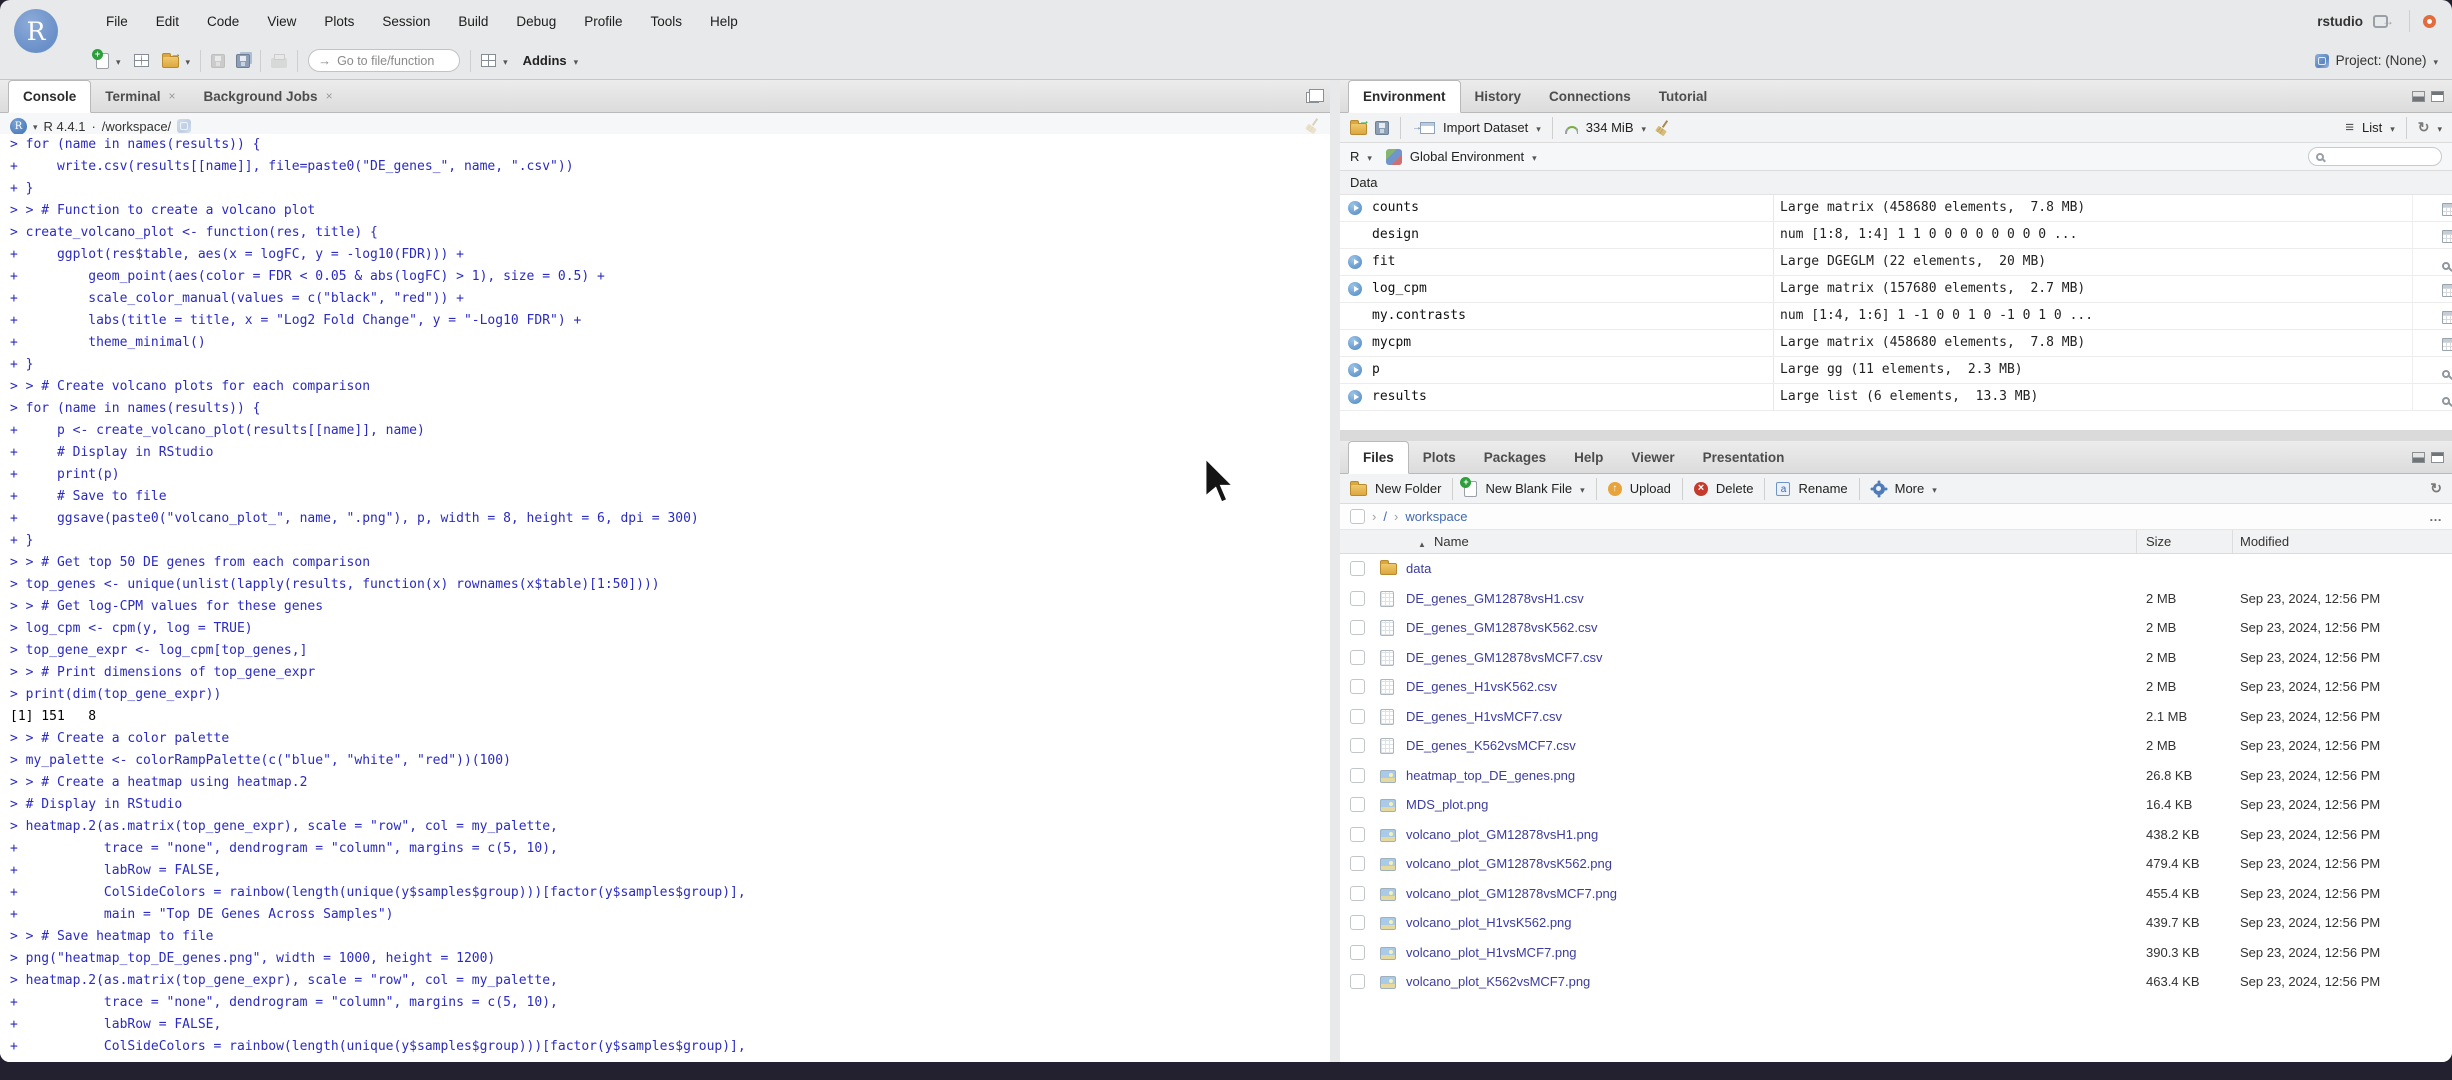  What do you see at coordinates (1404, 96) in the screenshot?
I see `tab-environment: Environment` at bounding box center [1404, 96].